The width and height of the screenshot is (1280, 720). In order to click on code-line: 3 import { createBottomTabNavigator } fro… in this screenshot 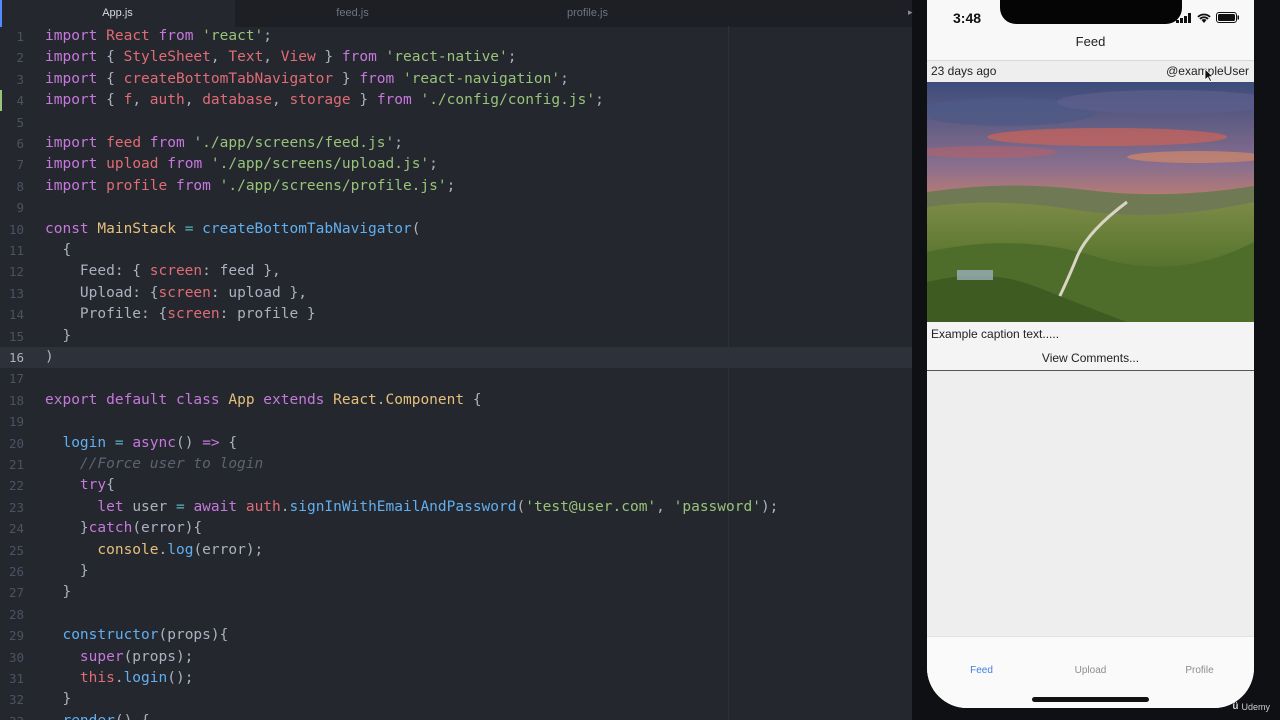, I will do `click(292, 78)`.